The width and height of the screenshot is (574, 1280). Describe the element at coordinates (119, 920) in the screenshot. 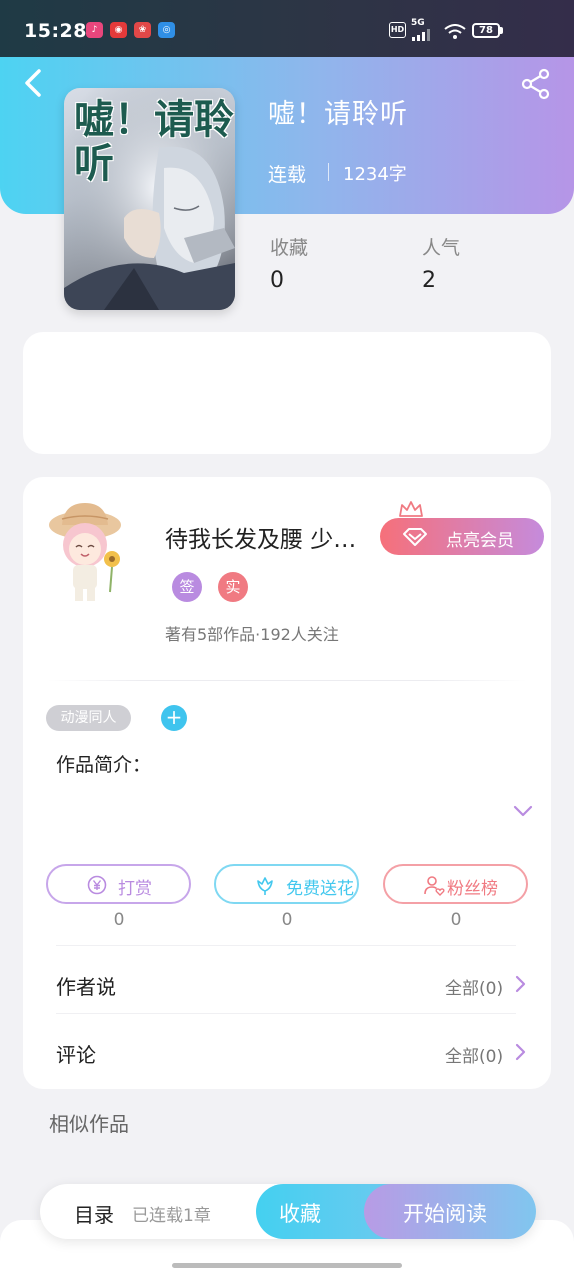

I see `tip-count: 0` at that location.